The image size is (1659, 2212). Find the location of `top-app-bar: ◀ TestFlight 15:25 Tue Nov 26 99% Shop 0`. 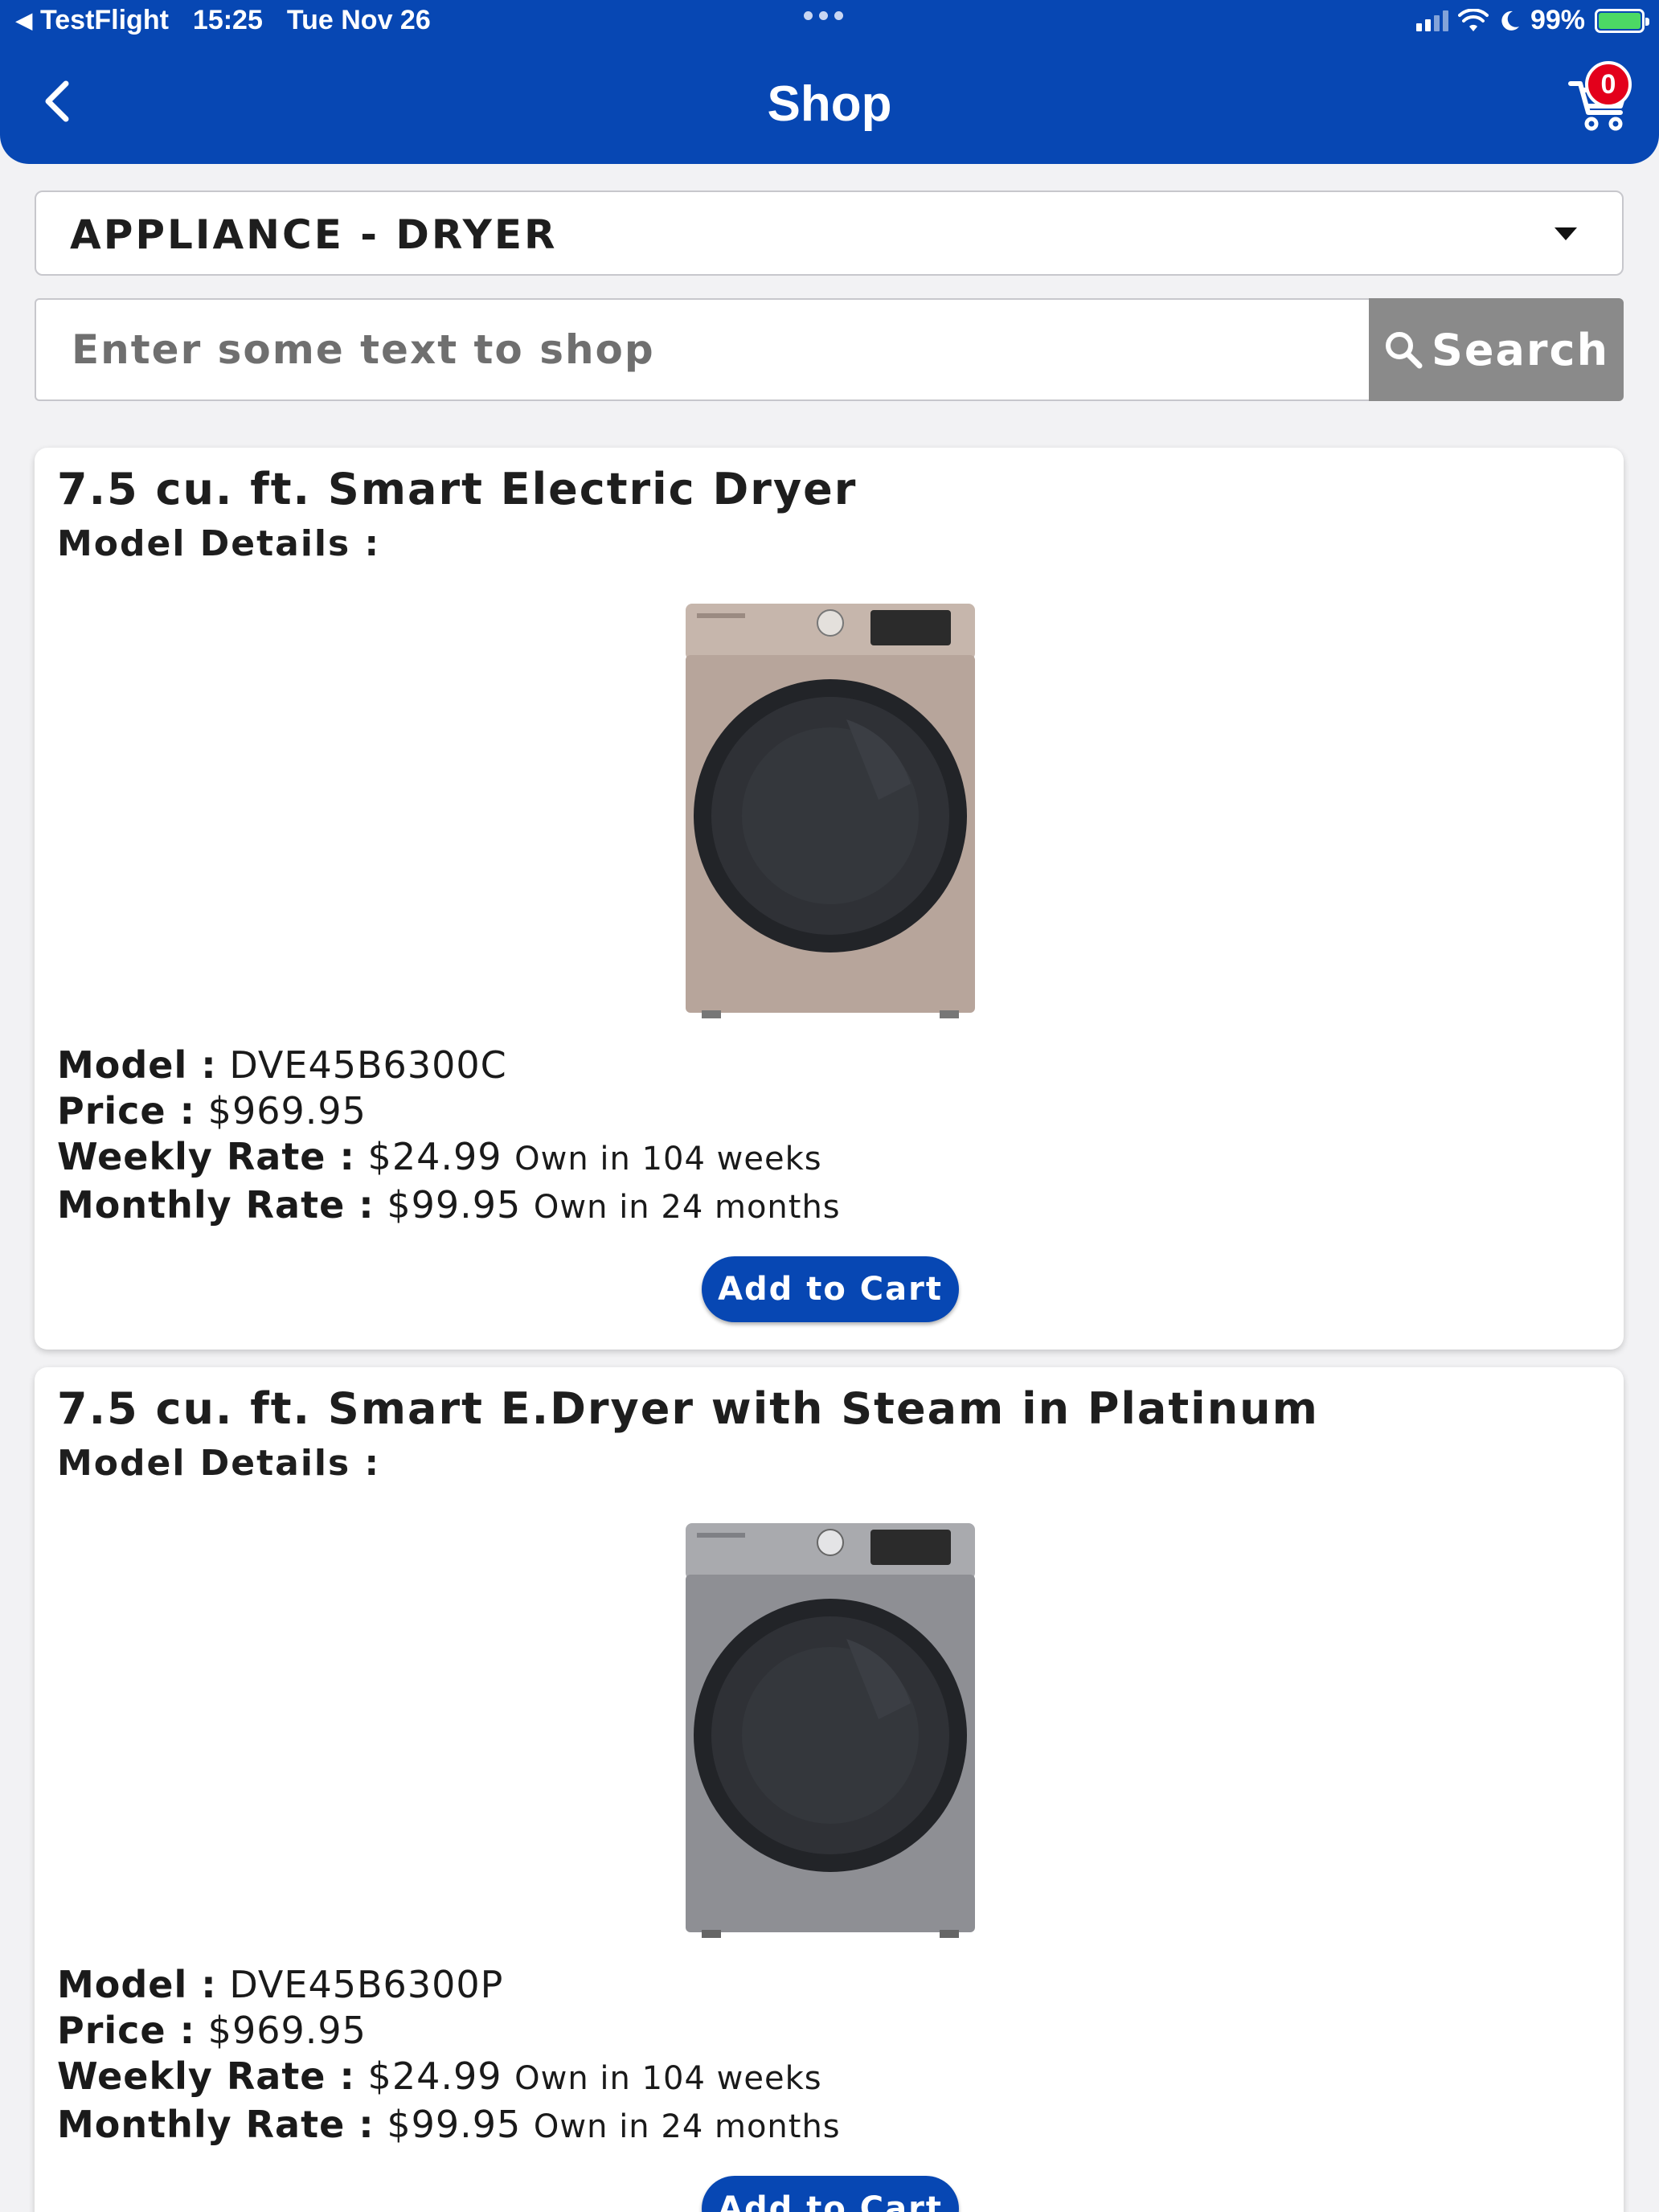

top-app-bar: ◀ TestFlight 15:25 Tue Nov 26 99% Shop 0 is located at coordinates (829, 82).